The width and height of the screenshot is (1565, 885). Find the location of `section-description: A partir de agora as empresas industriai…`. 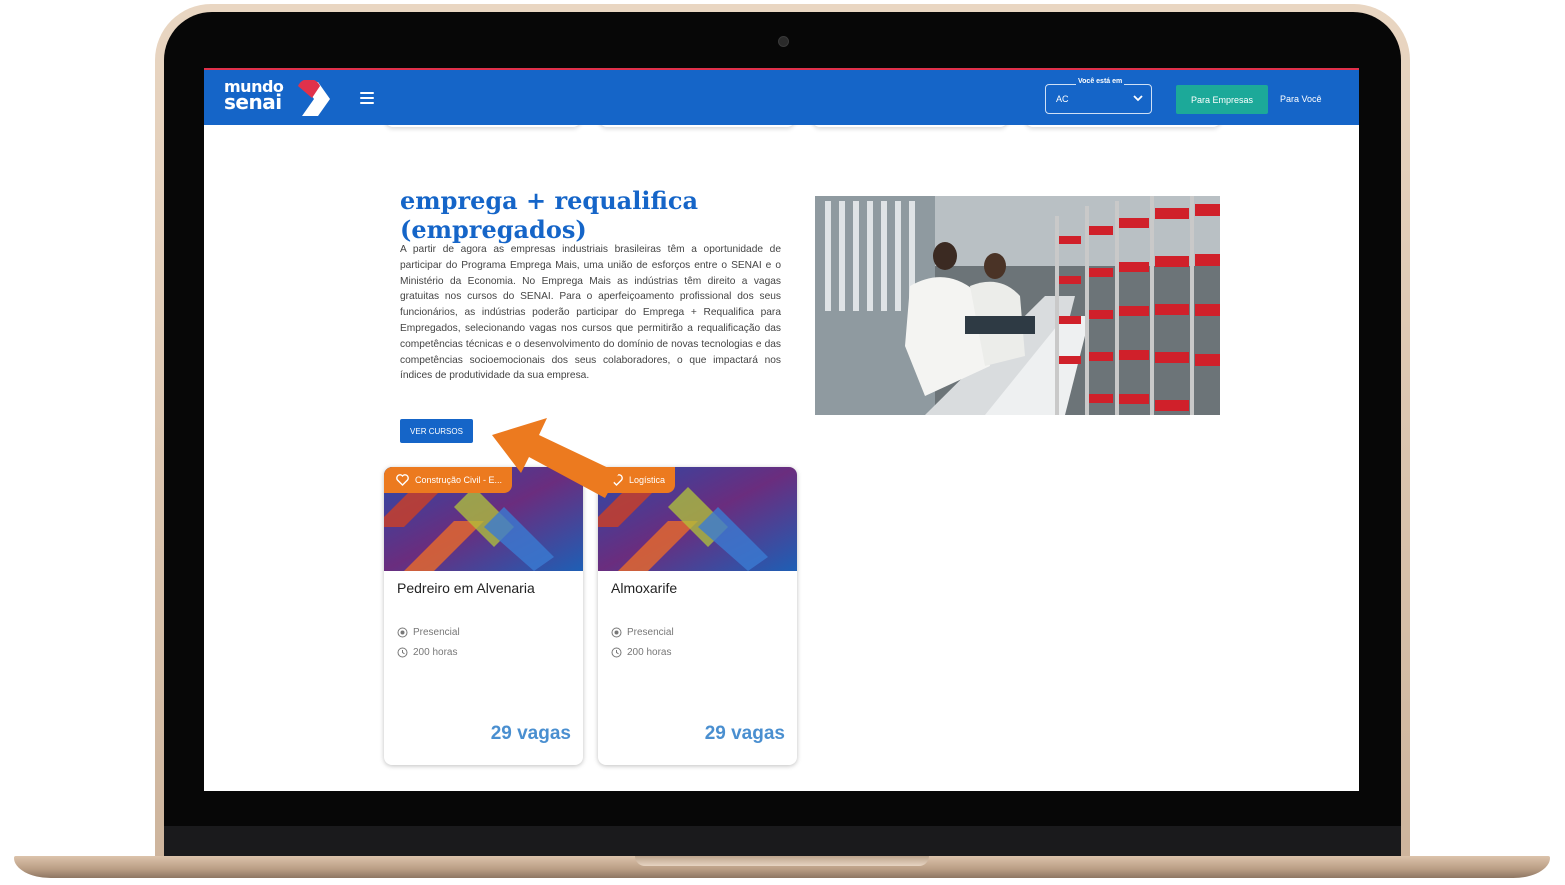

section-description: A partir de agora as empresas industriai… is located at coordinates (590, 313).